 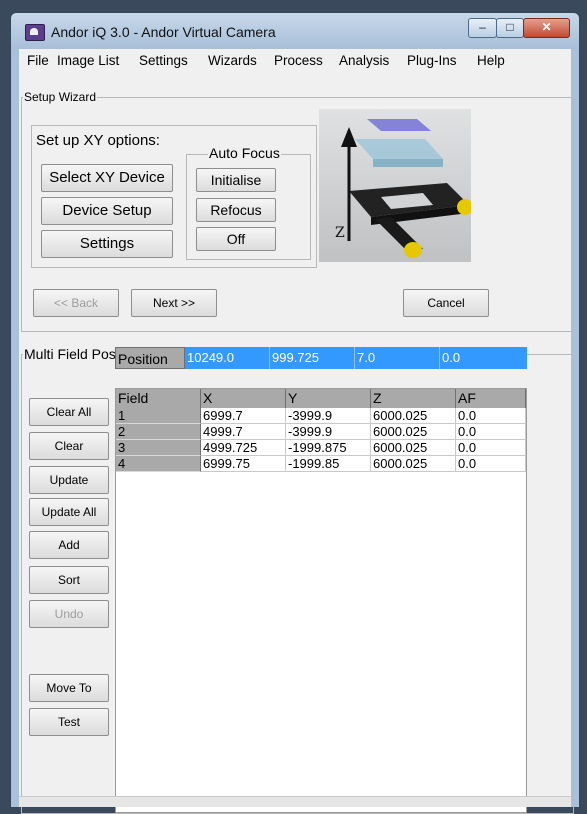 What do you see at coordinates (76, 303) in the screenshot?
I see `back-button: << Back` at bounding box center [76, 303].